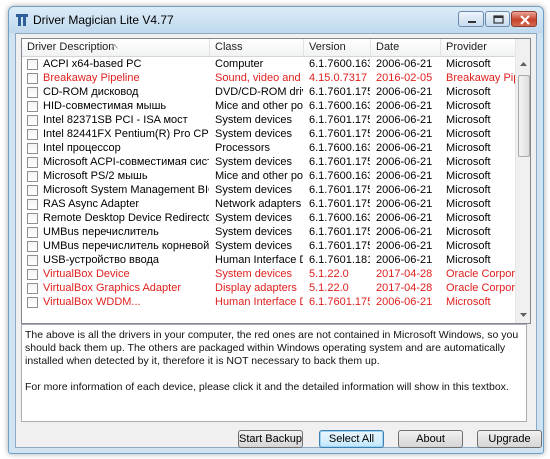  What do you see at coordinates (338, 78) in the screenshot?
I see `driver-version: 4.15.0.7317` at bounding box center [338, 78].